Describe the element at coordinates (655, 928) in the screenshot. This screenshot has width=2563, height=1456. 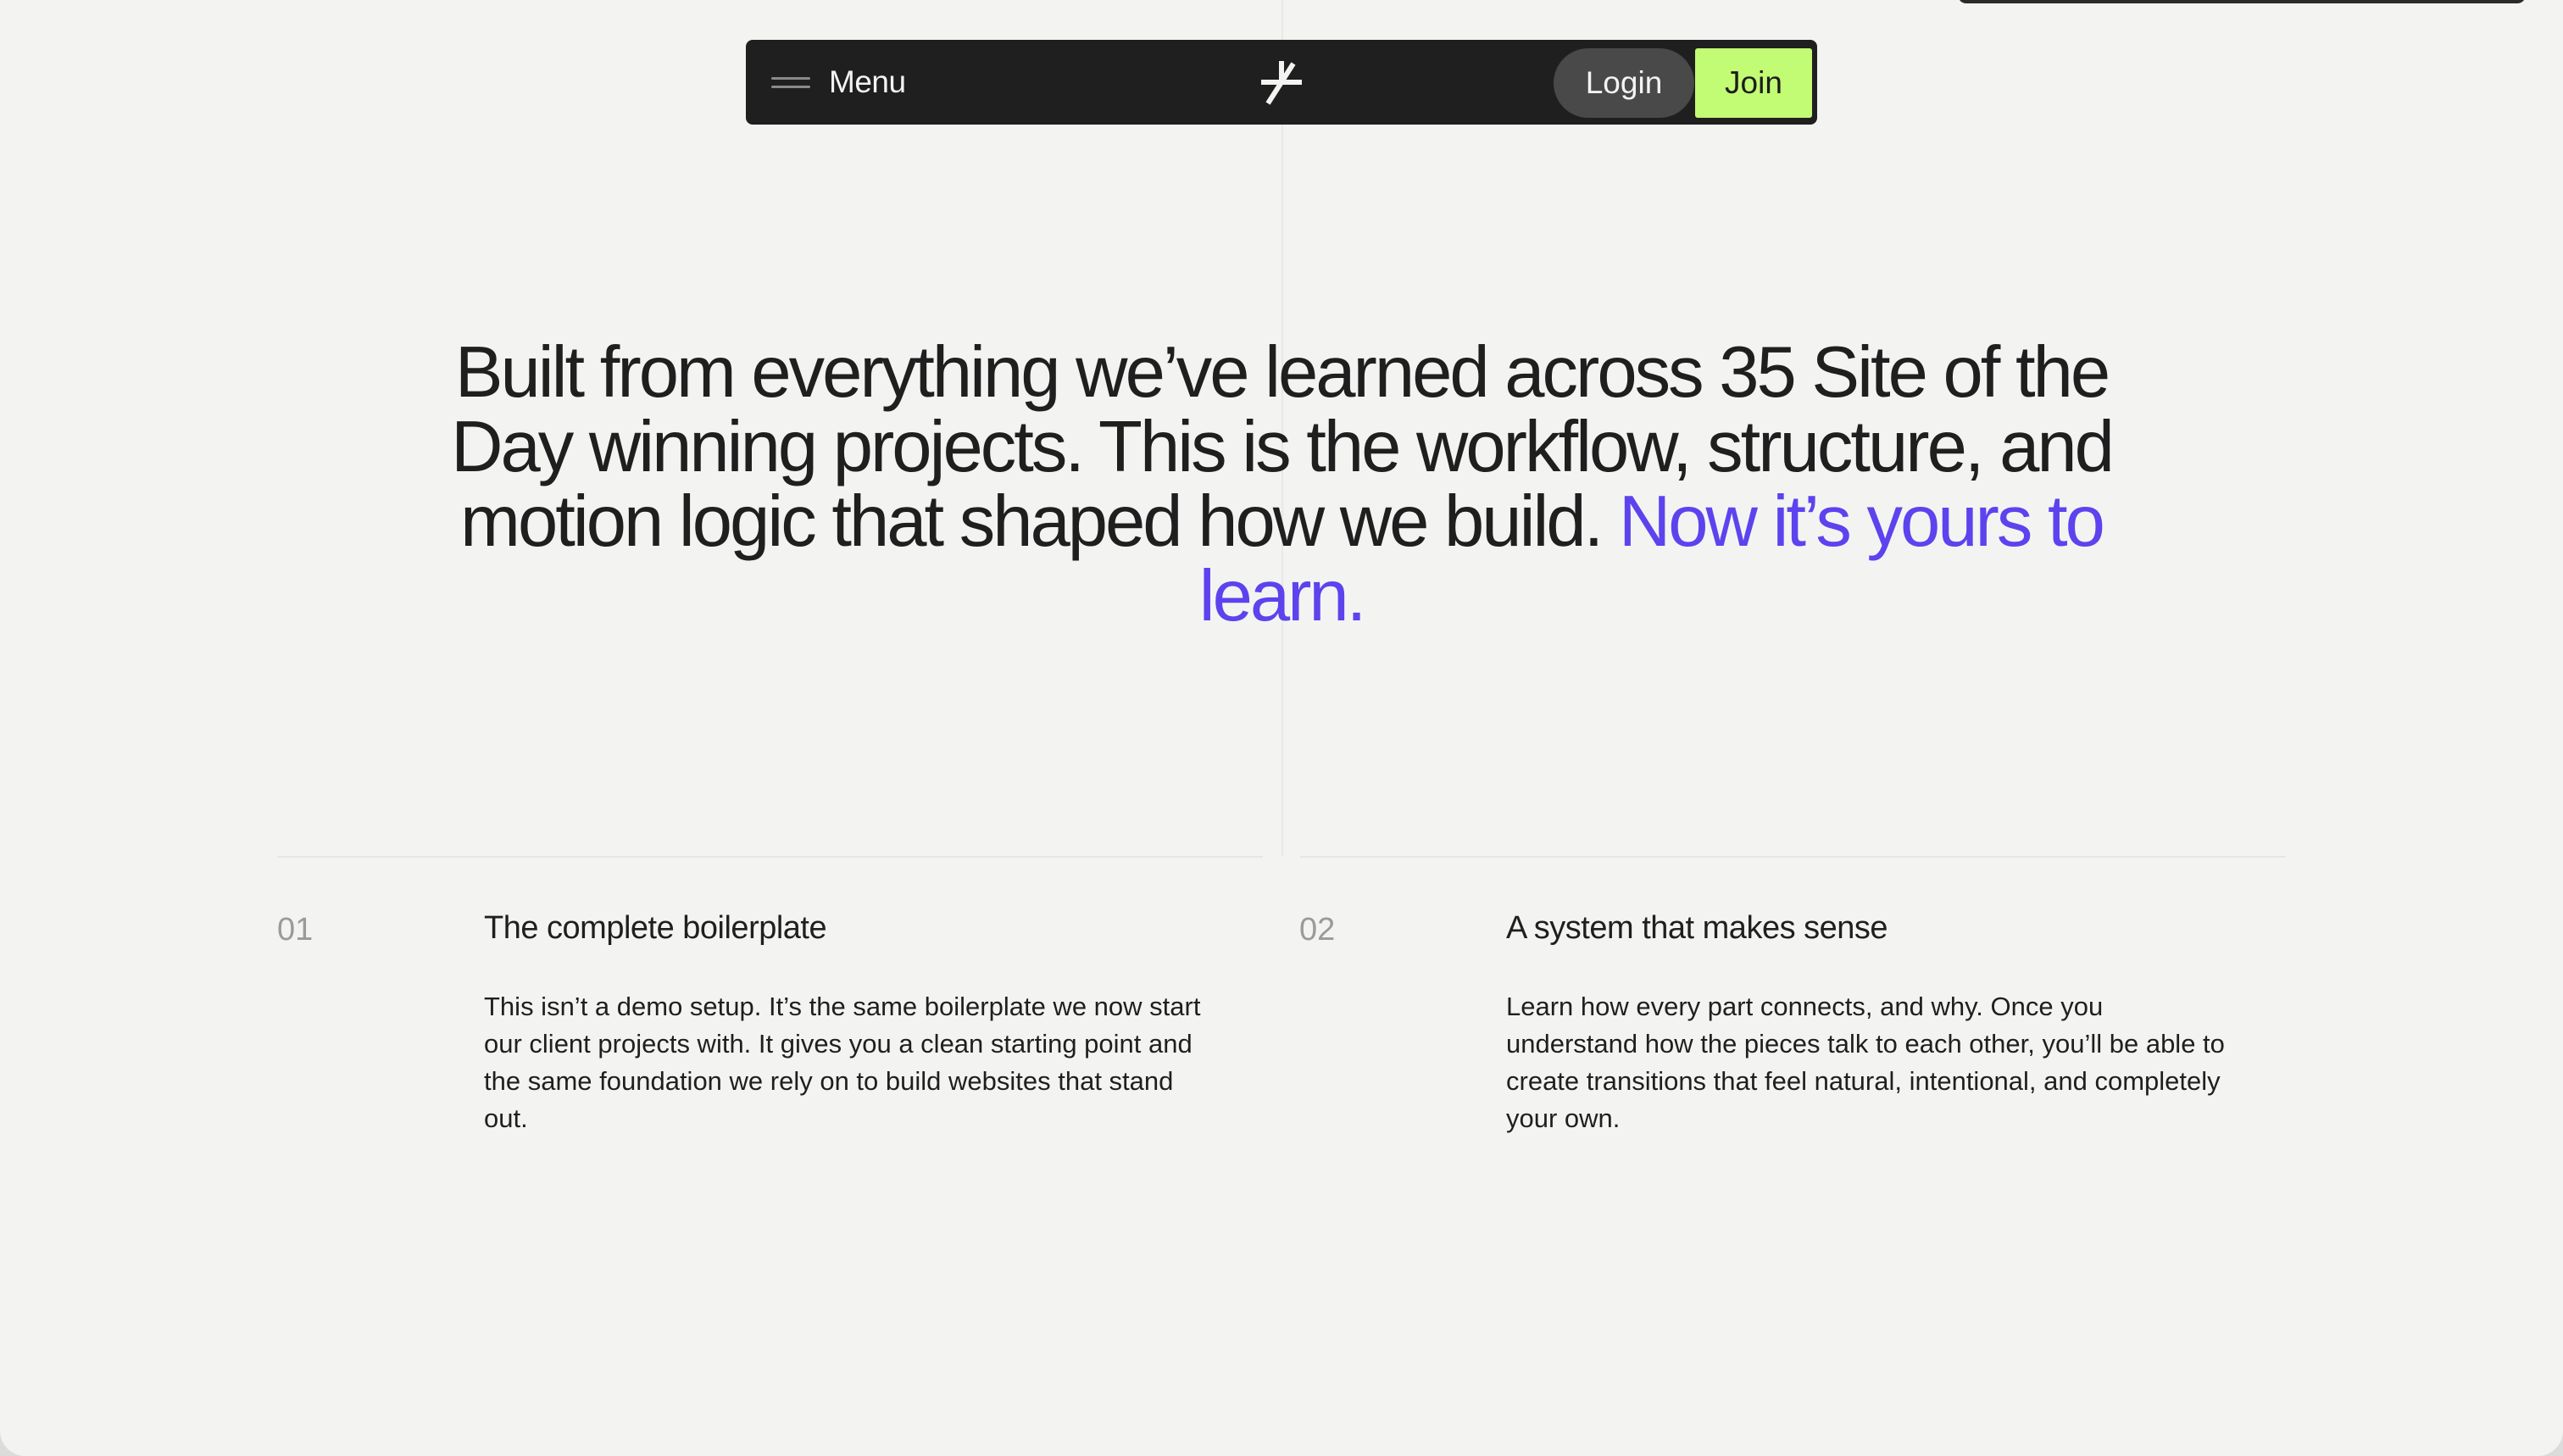
I see `feature-title: The complete boilerplate` at that location.